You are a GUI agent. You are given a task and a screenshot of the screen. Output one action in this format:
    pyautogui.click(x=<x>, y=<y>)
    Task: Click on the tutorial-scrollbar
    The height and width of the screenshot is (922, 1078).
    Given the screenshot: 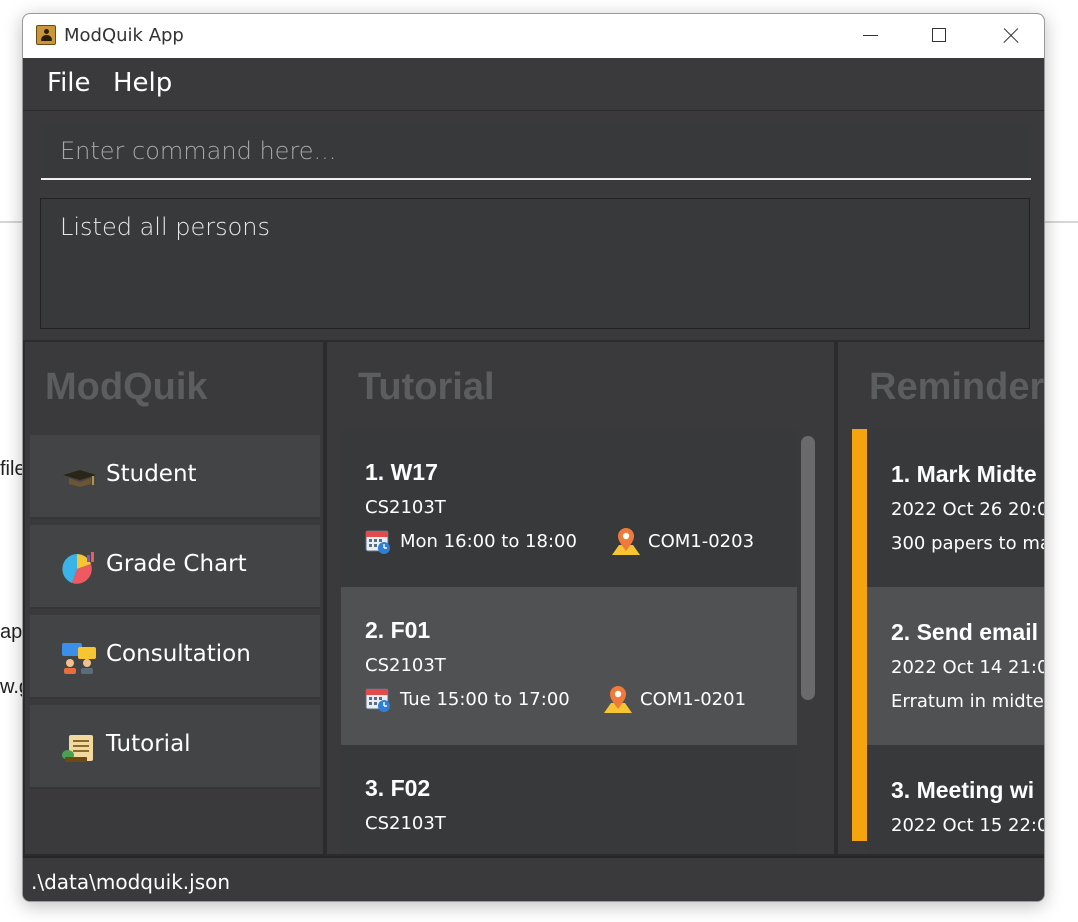 What is the action you would take?
    pyautogui.click(x=808, y=568)
    